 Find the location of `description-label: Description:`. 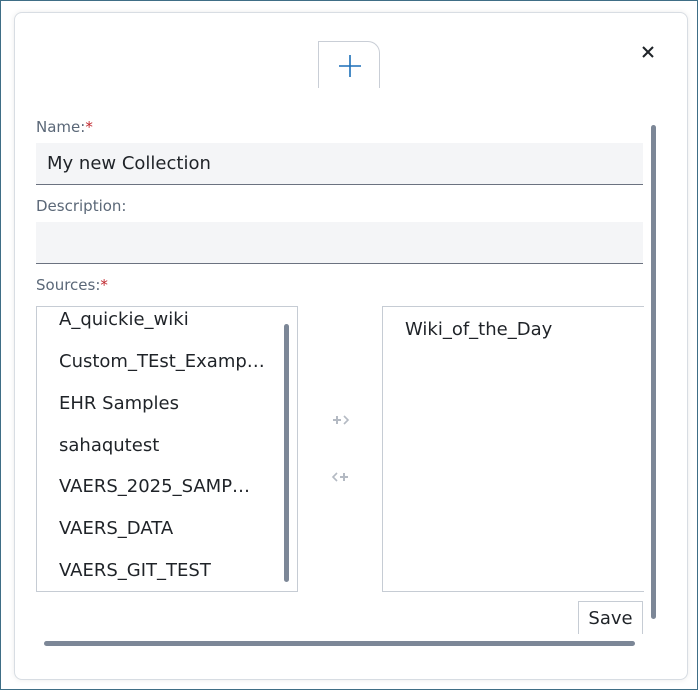

description-label: Description: is located at coordinates (81, 206).